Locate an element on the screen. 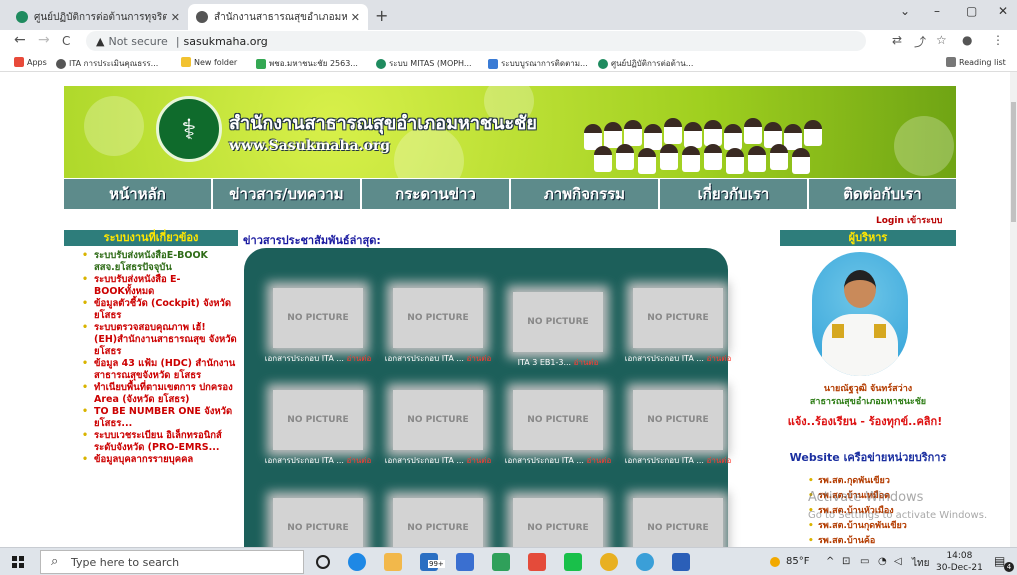 This screenshot has width=1017, height=575. tab-sasukmaha: สำนักงานสาธารณสุขอำเภอมหาชนะชัย ✕ is located at coordinates (278, 17).